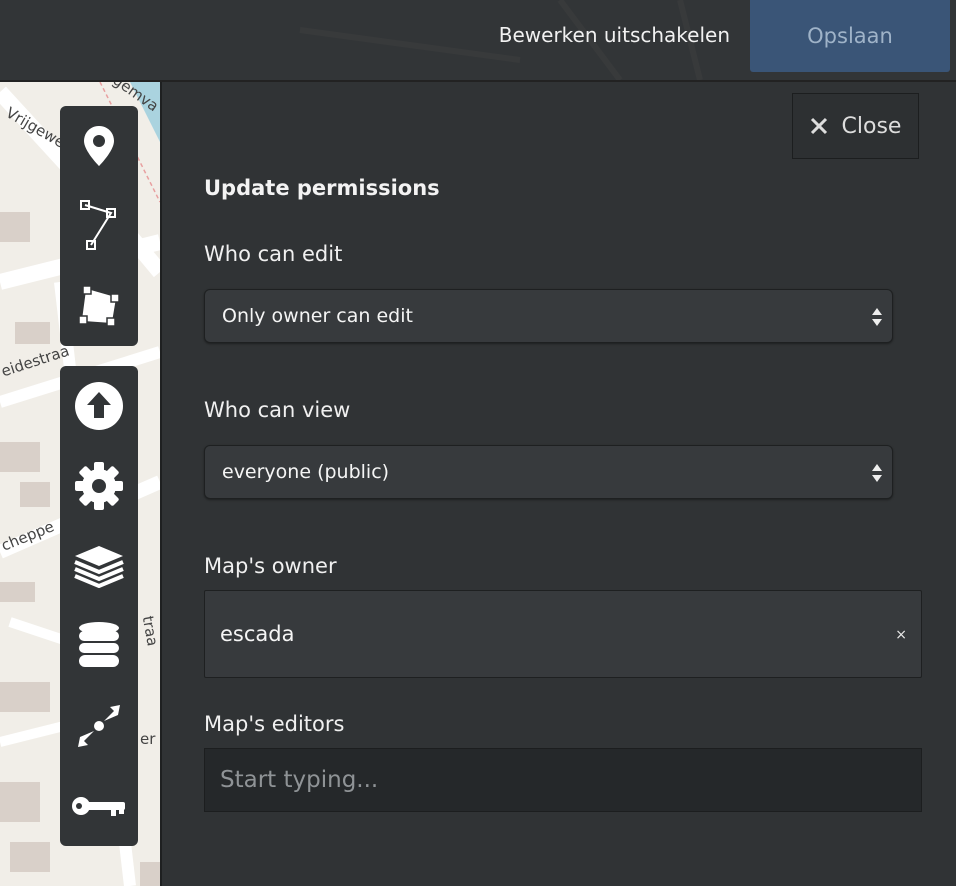 The width and height of the screenshot is (956, 886). Describe the element at coordinates (850, 36) in the screenshot. I see `save-button: Opslaan` at that location.